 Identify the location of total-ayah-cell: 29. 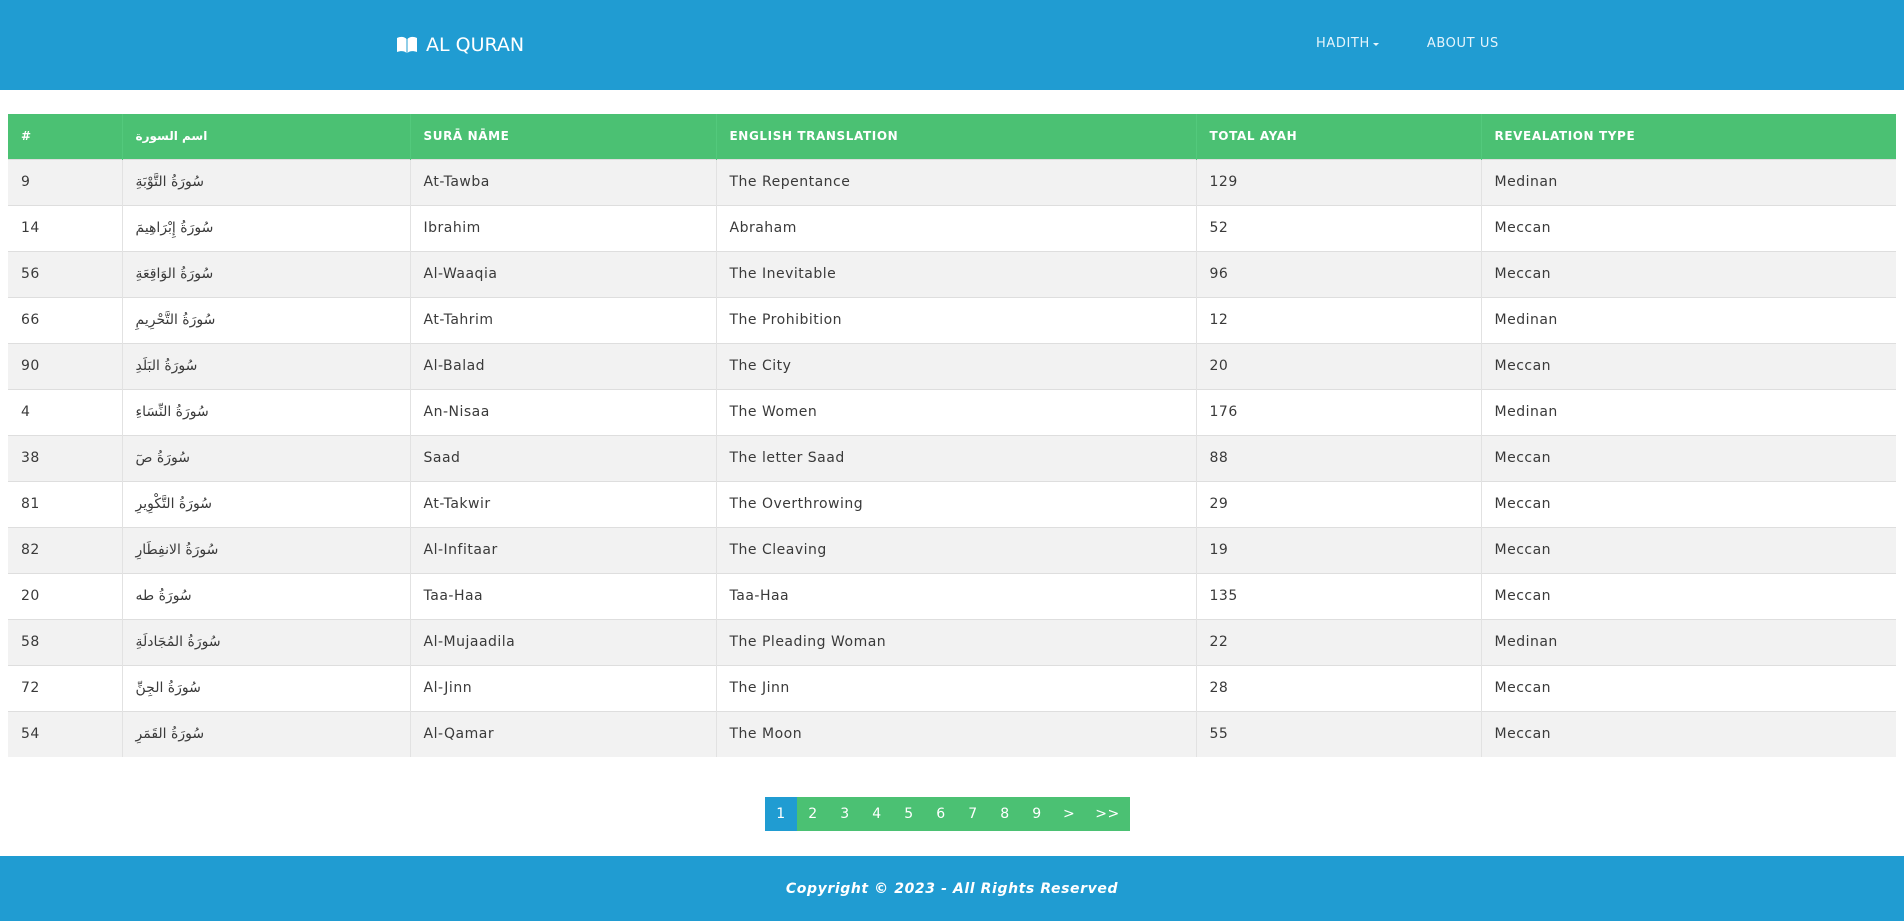
(1338, 503).